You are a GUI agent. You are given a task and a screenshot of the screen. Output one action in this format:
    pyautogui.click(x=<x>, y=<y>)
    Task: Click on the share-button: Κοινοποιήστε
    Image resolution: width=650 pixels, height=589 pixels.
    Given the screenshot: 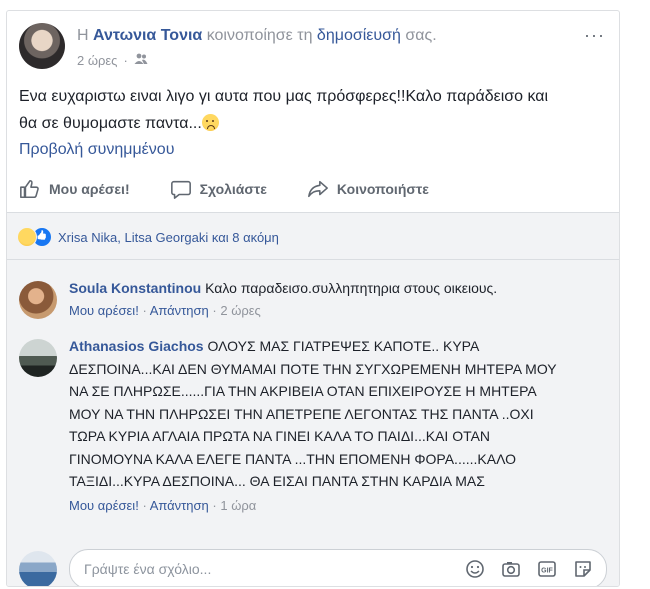 What is the action you would take?
    pyautogui.click(x=368, y=189)
    